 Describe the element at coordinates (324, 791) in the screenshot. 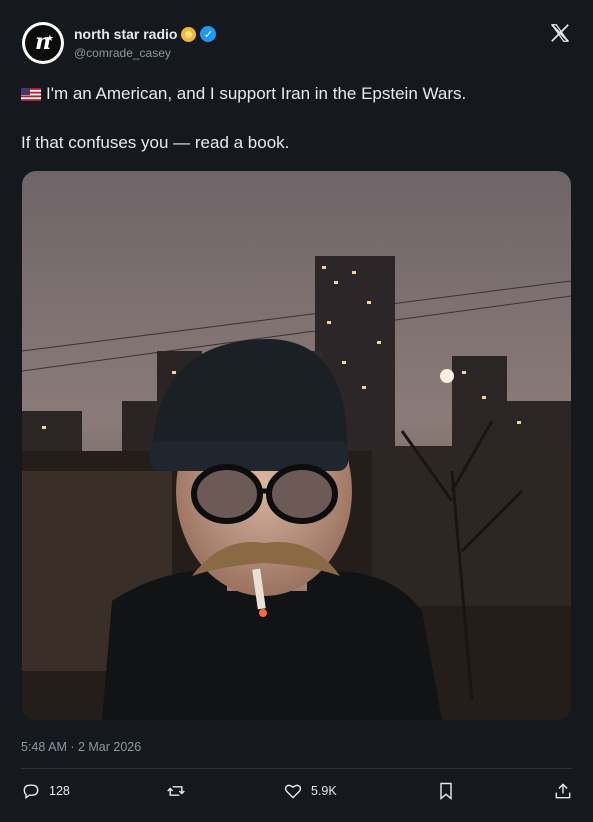

I see `like-count: 5.9K` at that location.